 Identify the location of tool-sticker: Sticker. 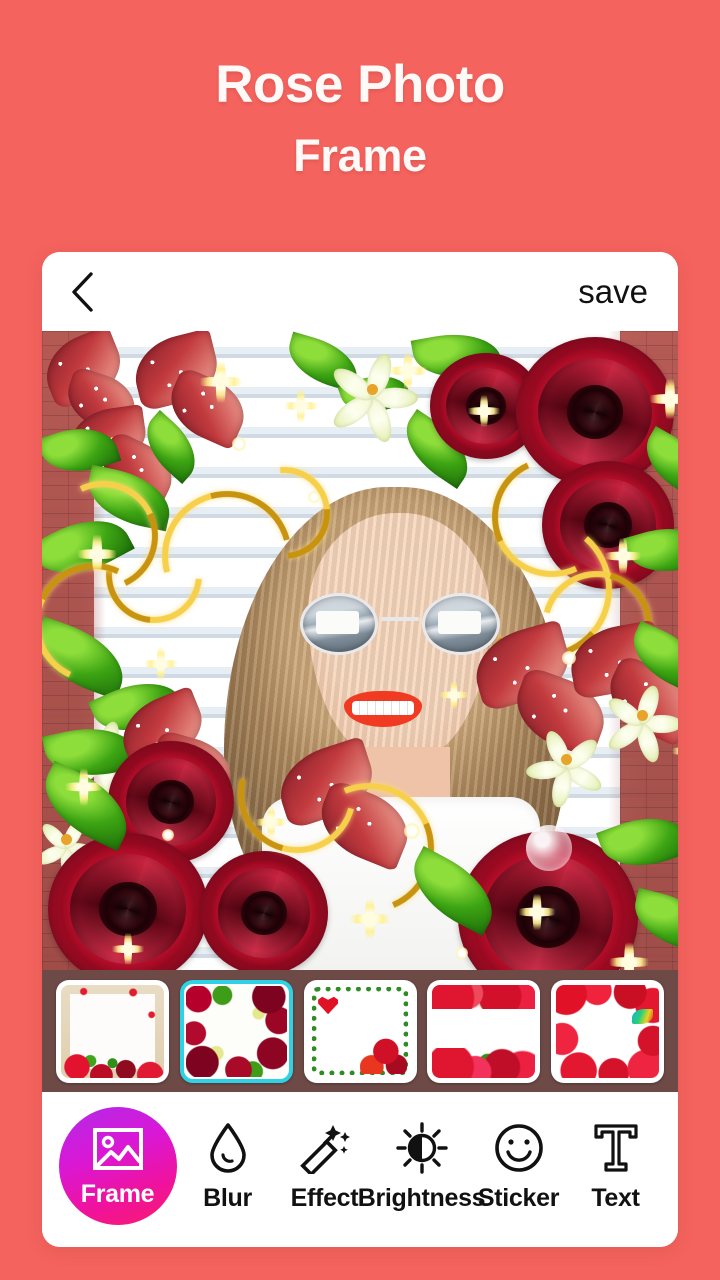
(519, 1165).